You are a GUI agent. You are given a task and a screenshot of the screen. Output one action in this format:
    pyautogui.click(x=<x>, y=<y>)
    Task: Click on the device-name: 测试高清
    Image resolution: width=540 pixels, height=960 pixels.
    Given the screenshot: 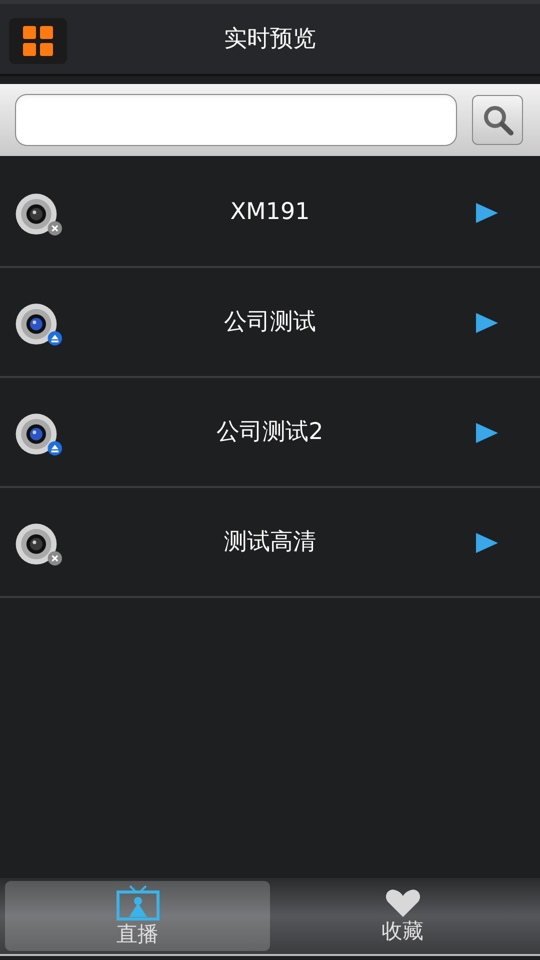 What is the action you would take?
    pyautogui.click(x=270, y=542)
    